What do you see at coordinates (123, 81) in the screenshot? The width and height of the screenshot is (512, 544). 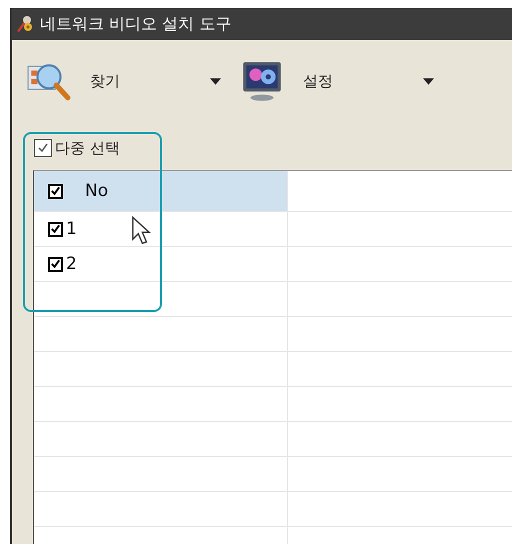 I see `toolbar-button: 찾기` at bounding box center [123, 81].